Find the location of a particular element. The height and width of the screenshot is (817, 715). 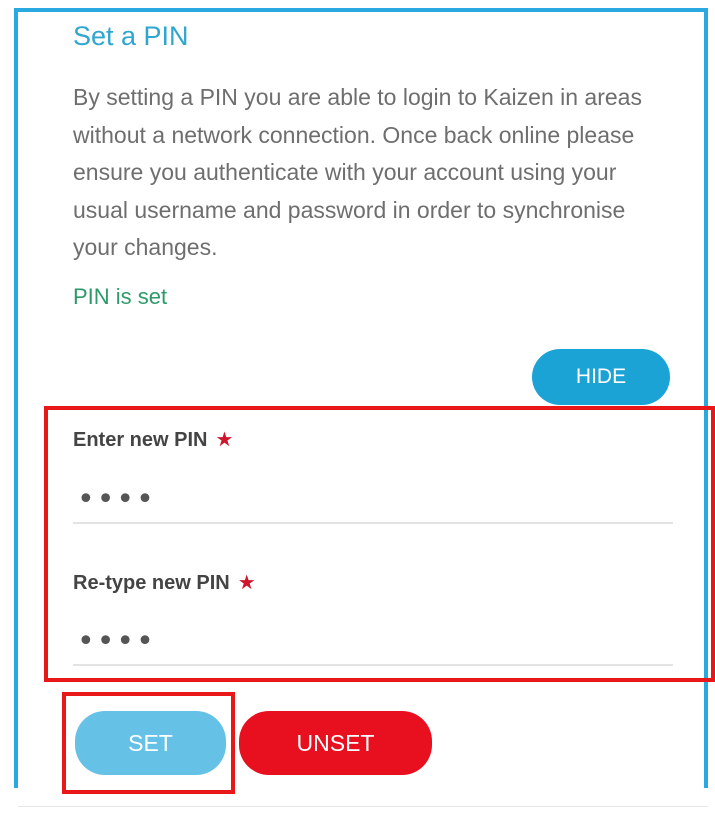

hide-button: HIDE is located at coordinates (601, 377).